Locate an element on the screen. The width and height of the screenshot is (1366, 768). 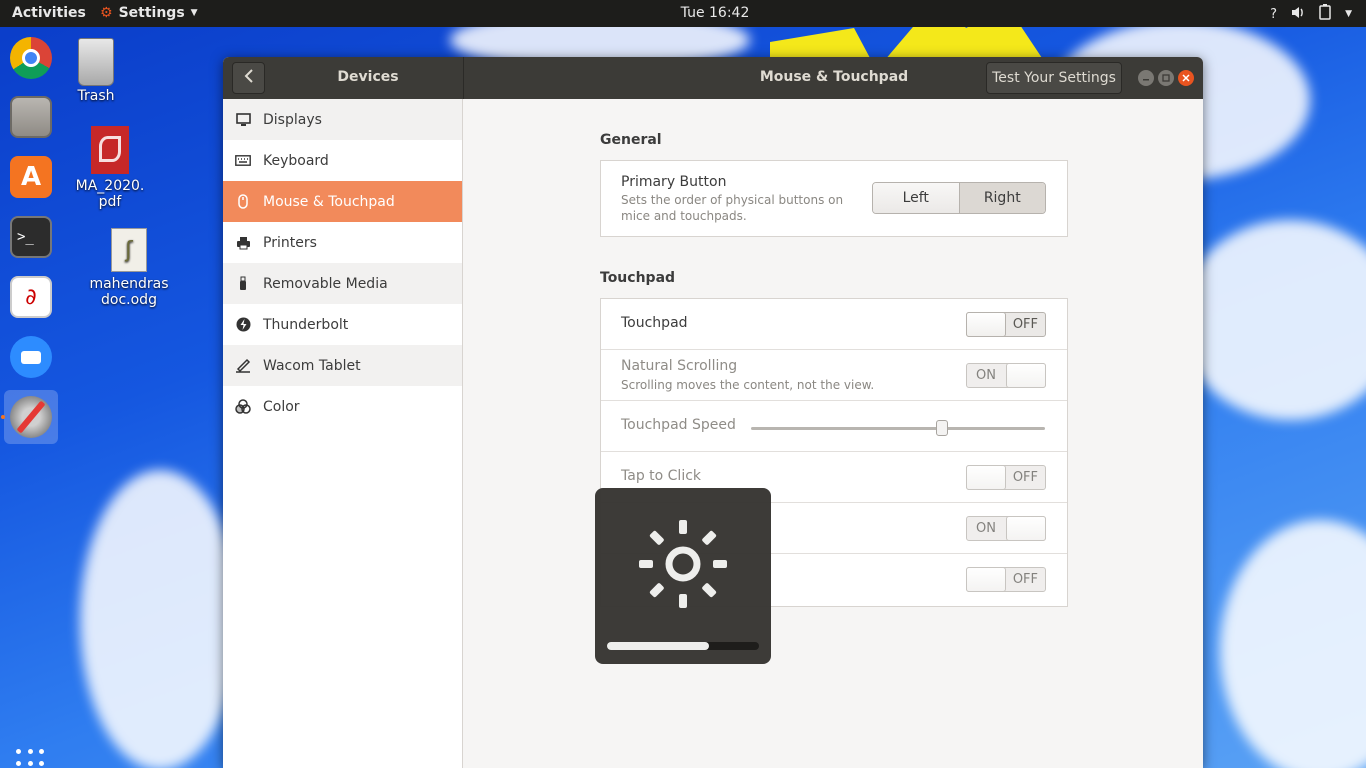
software-center-icon: A is located at coordinates (31, 177).